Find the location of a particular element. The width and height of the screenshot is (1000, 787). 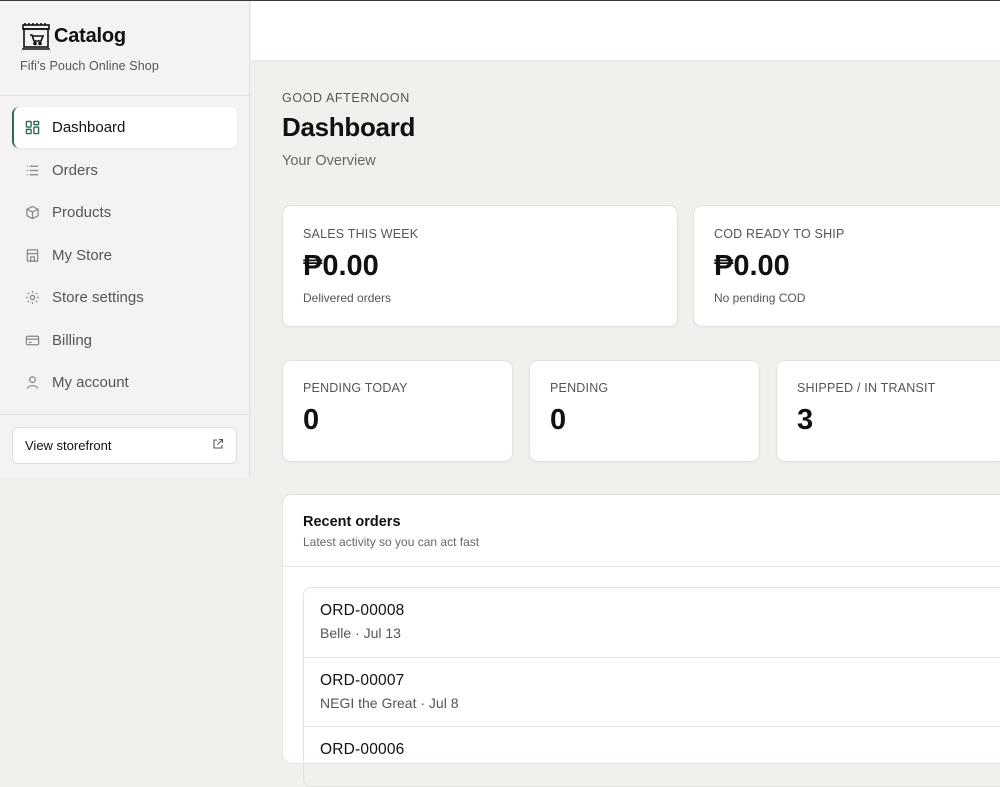

sidebar-item-products: Products is located at coordinates (124, 212).